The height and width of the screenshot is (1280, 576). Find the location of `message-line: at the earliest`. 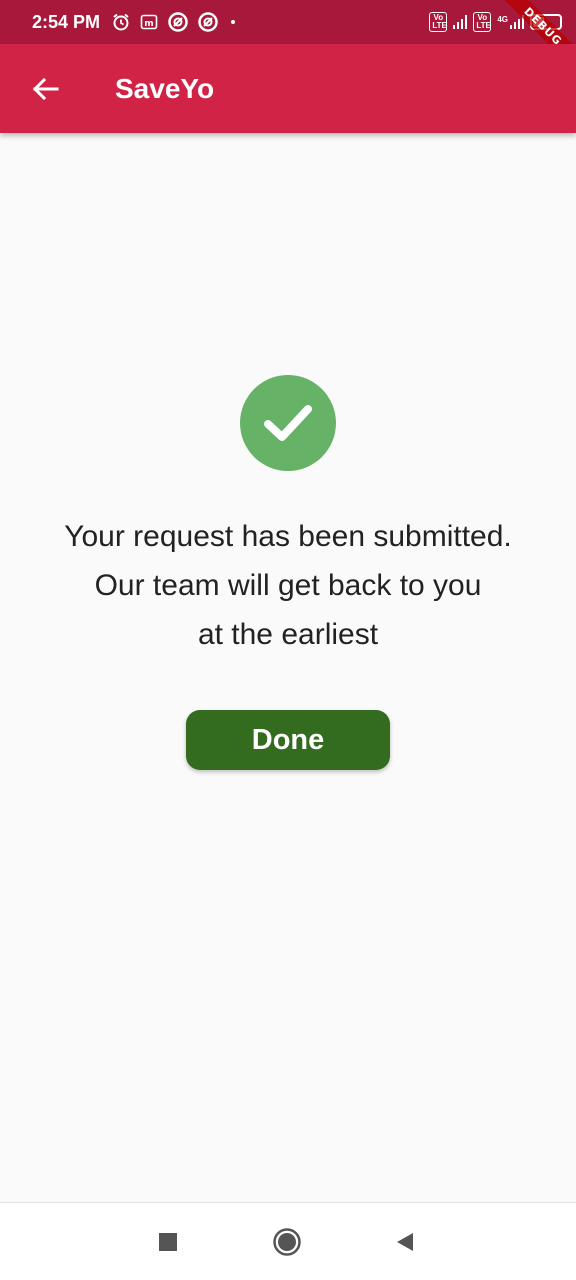

message-line: at the earliest is located at coordinates (288, 634).